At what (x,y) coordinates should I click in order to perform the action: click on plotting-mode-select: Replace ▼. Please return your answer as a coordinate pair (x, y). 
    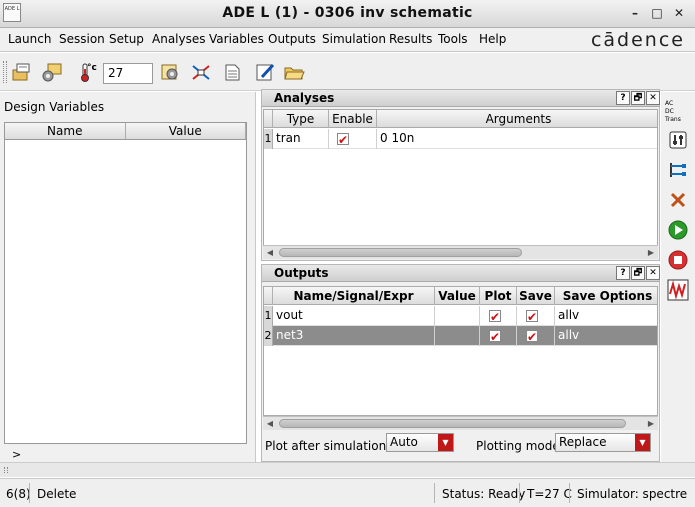
    Looking at the image, I should click on (603, 442).